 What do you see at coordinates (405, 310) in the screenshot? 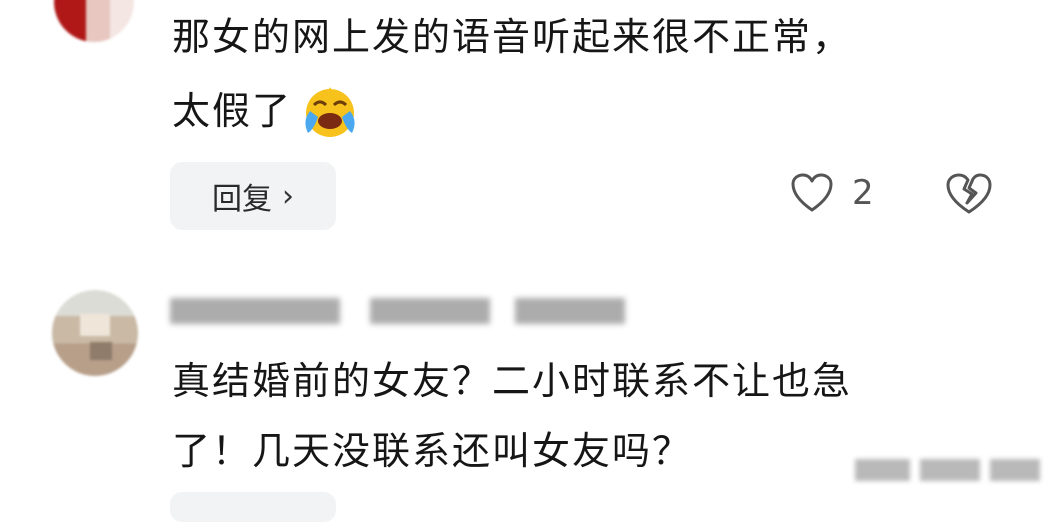
I see `username-blurred` at bounding box center [405, 310].